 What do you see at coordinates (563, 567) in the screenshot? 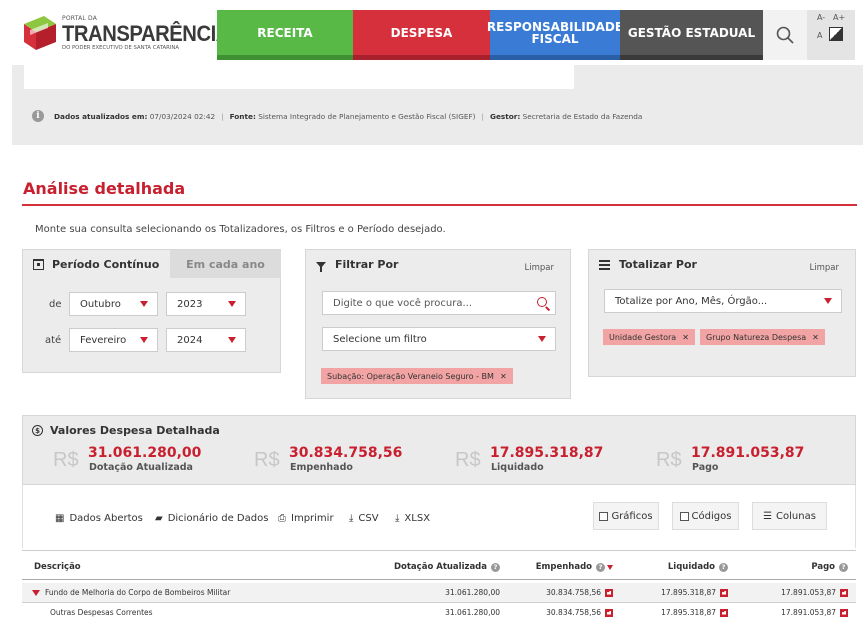
I see `col-empenhado-label: Empenhado` at bounding box center [563, 567].